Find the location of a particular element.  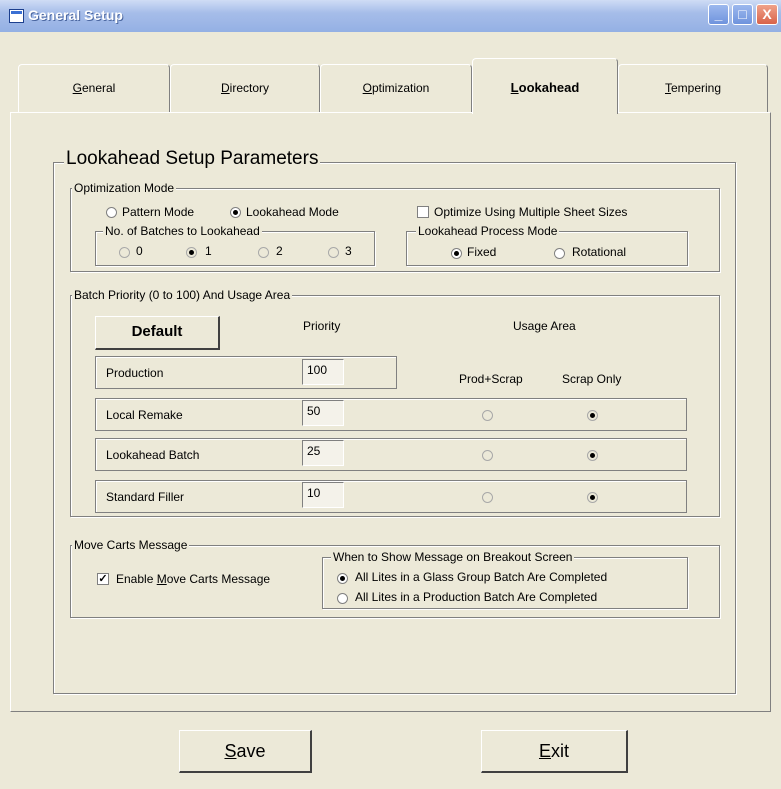

optimization-mode-legend: Optimization Mode is located at coordinates (124, 188).